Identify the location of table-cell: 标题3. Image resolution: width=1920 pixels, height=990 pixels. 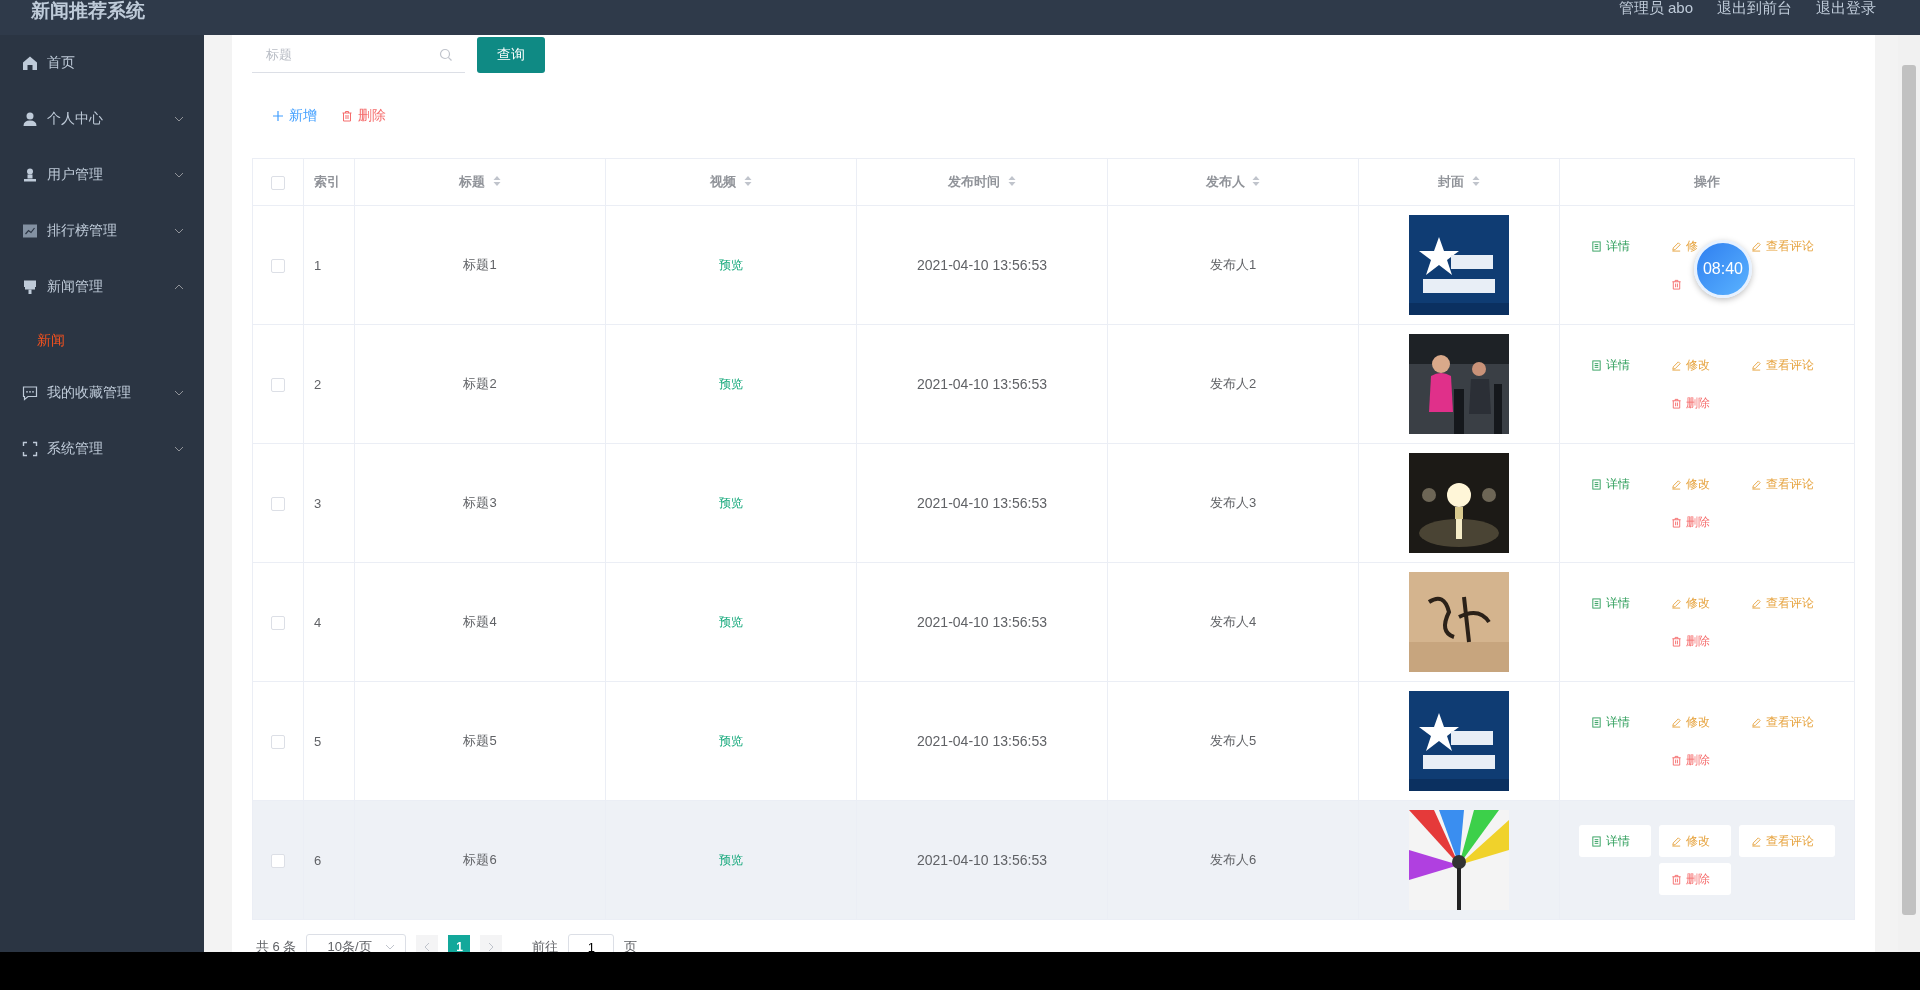
(480, 502).